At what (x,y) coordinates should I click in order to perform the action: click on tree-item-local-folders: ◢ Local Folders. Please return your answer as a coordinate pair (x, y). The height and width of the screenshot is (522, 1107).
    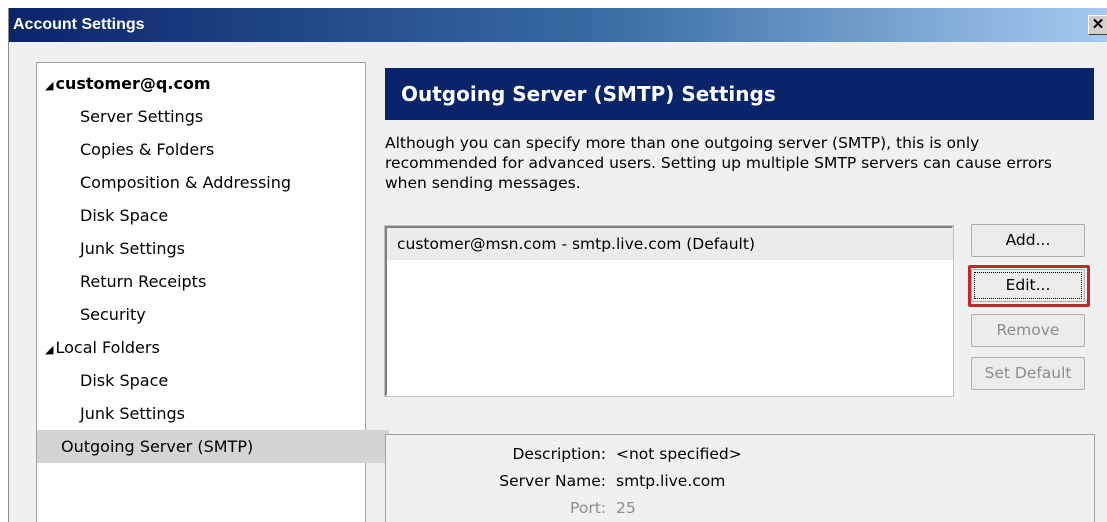
    Looking at the image, I should click on (205, 347).